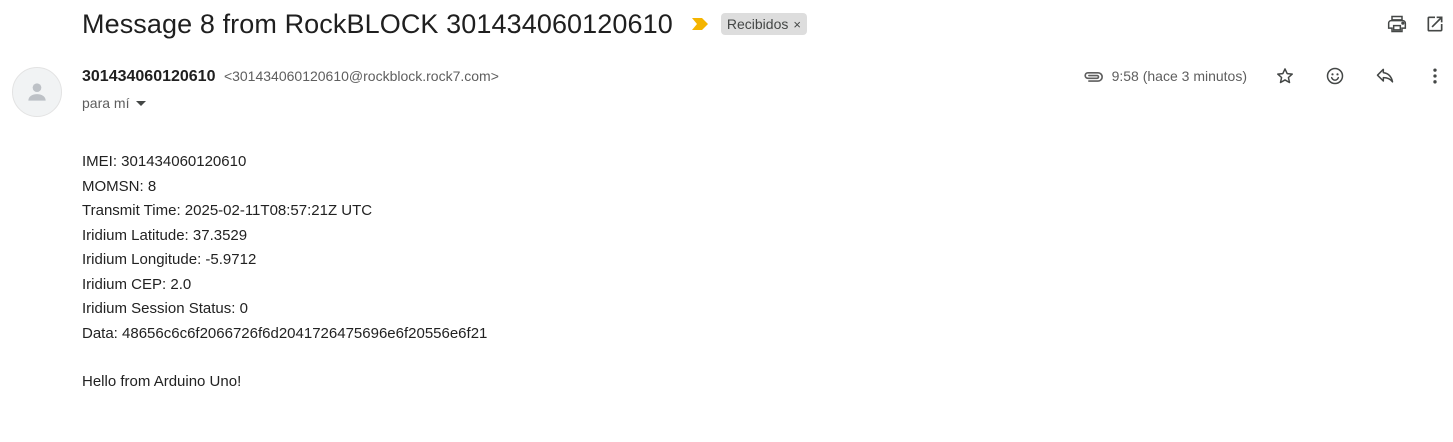 The height and width of the screenshot is (442, 1453). I want to click on reply-button, so click(1385, 76).